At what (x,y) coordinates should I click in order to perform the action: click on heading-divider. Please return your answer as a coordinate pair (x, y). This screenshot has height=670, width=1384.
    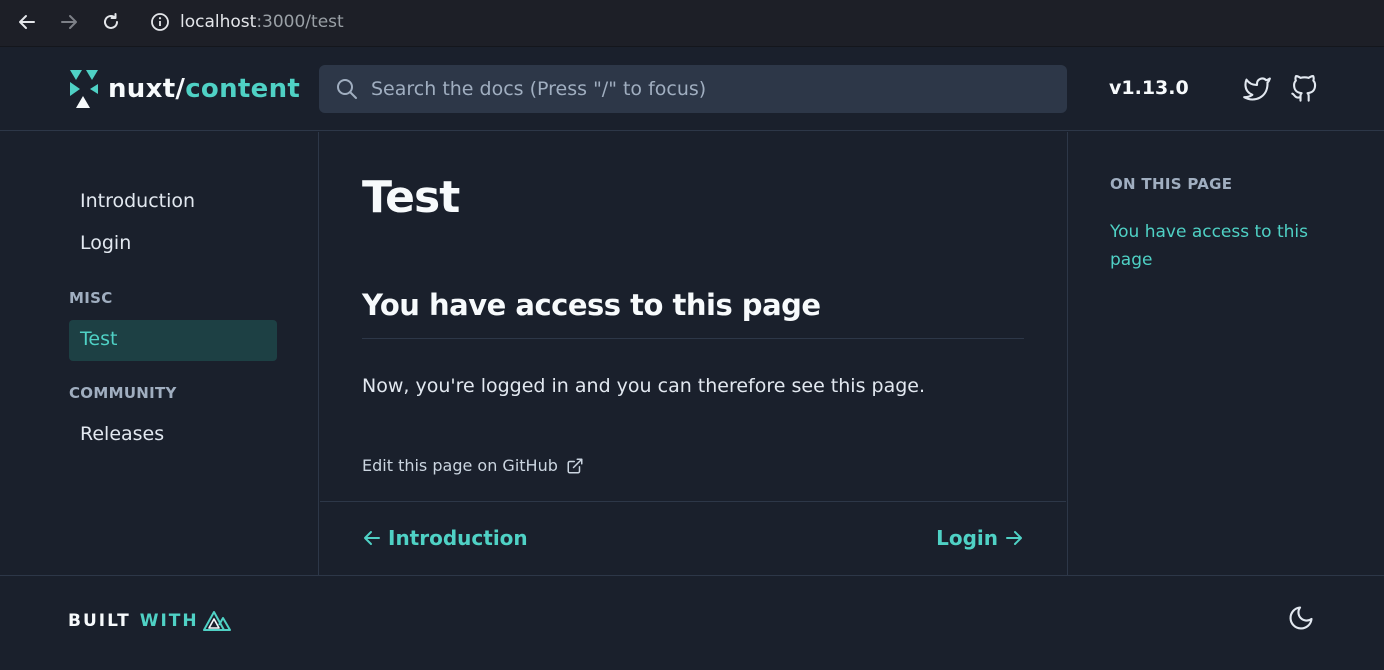
    Looking at the image, I should click on (693, 338).